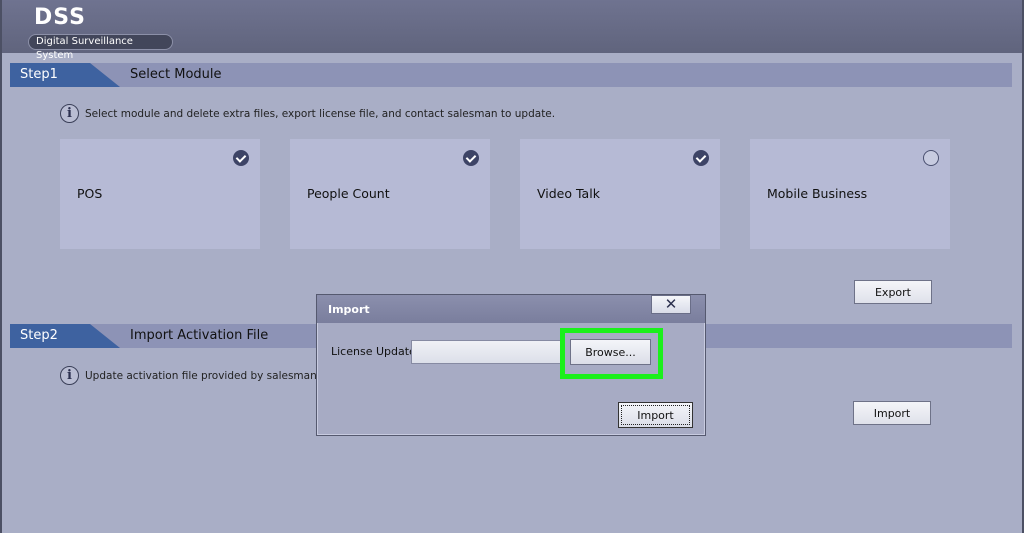 The height and width of the screenshot is (533, 1024). What do you see at coordinates (90, 193) in the screenshot?
I see `module-label: POS` at bounding box center [90, 193].